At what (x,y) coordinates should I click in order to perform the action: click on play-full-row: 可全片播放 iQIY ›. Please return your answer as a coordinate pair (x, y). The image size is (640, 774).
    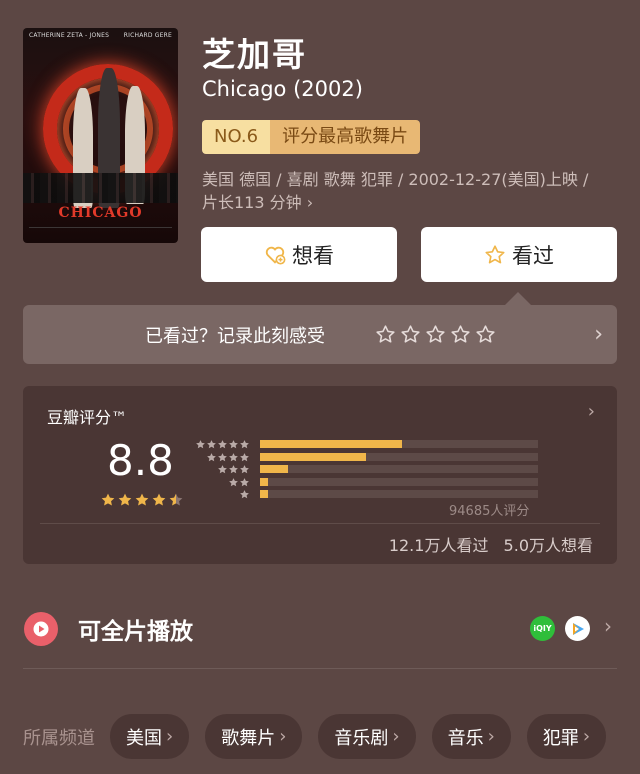
    Looking at the image, I should click on (320, 628).